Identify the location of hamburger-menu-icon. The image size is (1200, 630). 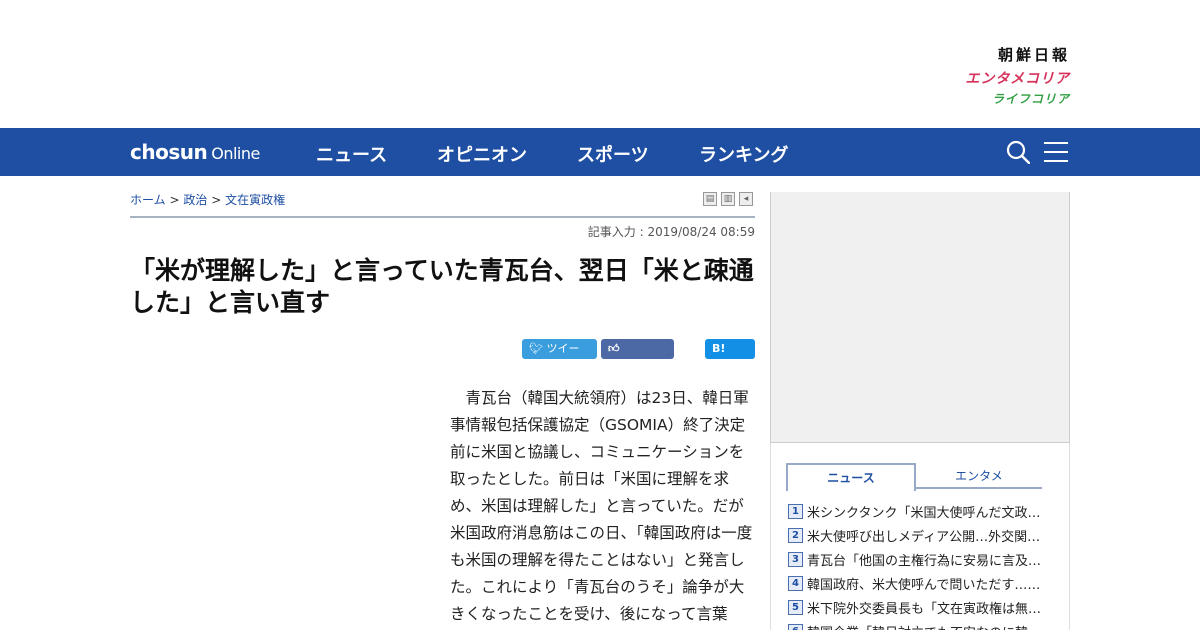
(1056, 152).